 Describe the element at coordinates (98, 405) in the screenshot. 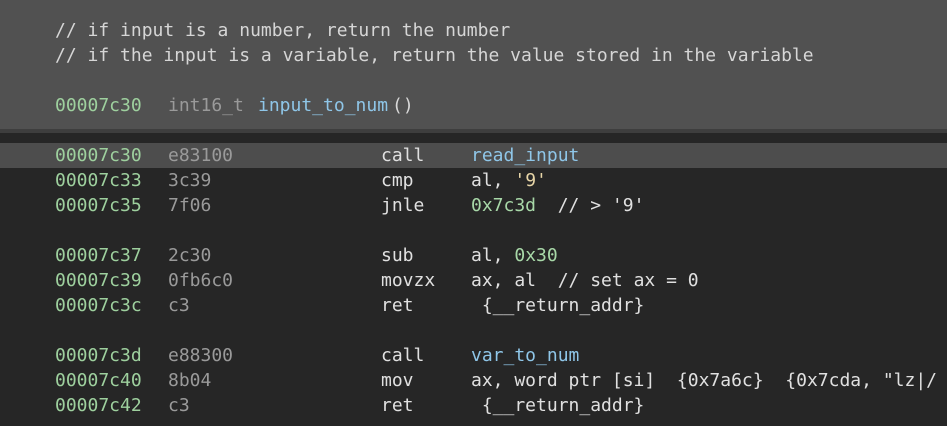

I see `instruction-address: 00007c42` at that location.